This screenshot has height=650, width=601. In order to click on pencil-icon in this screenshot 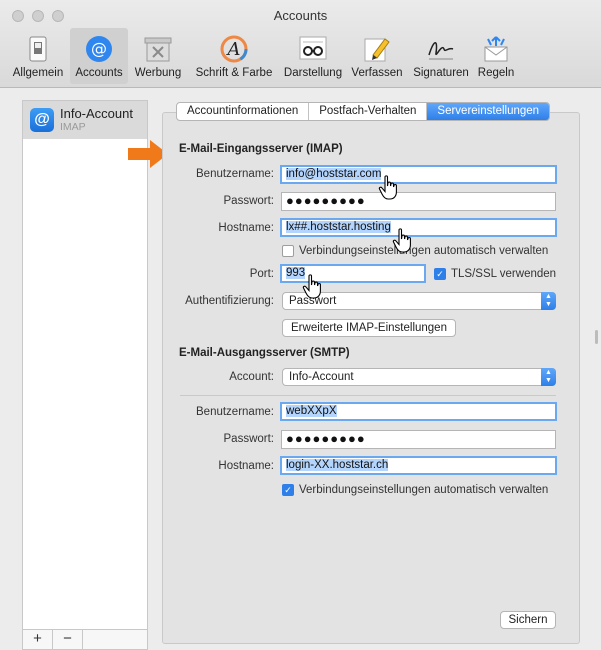, I will do `click(377, 49)`.